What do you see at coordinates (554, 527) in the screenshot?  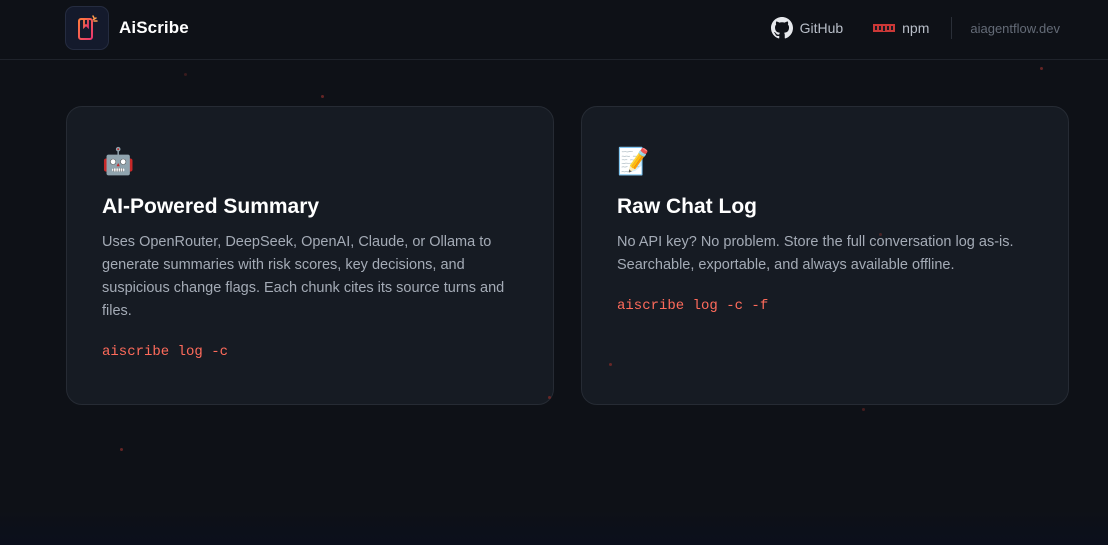 I see `footer-band` at bounding box center [554, 527].